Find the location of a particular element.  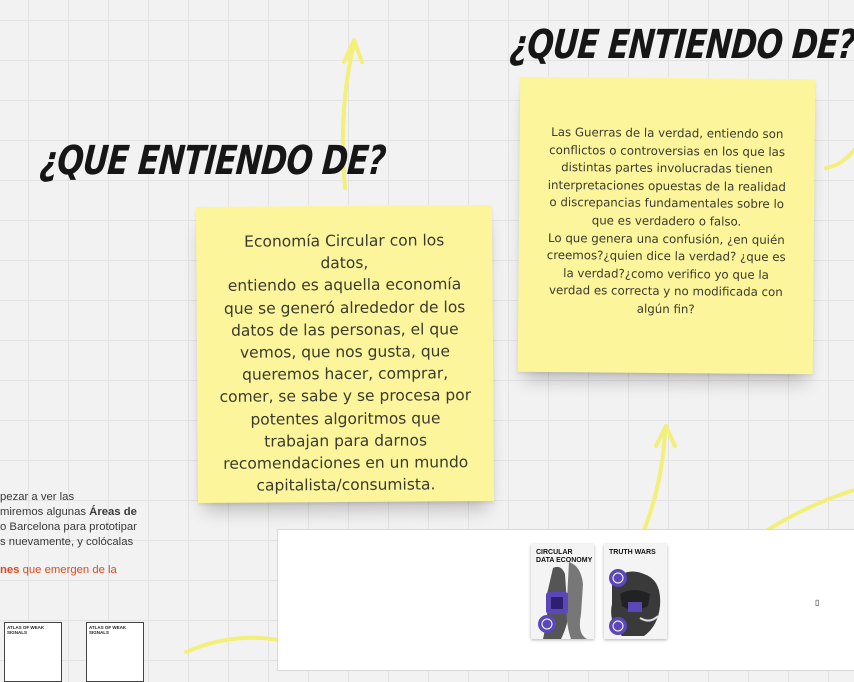

small-glyph: ▯ is located at coordinates (817, 602).